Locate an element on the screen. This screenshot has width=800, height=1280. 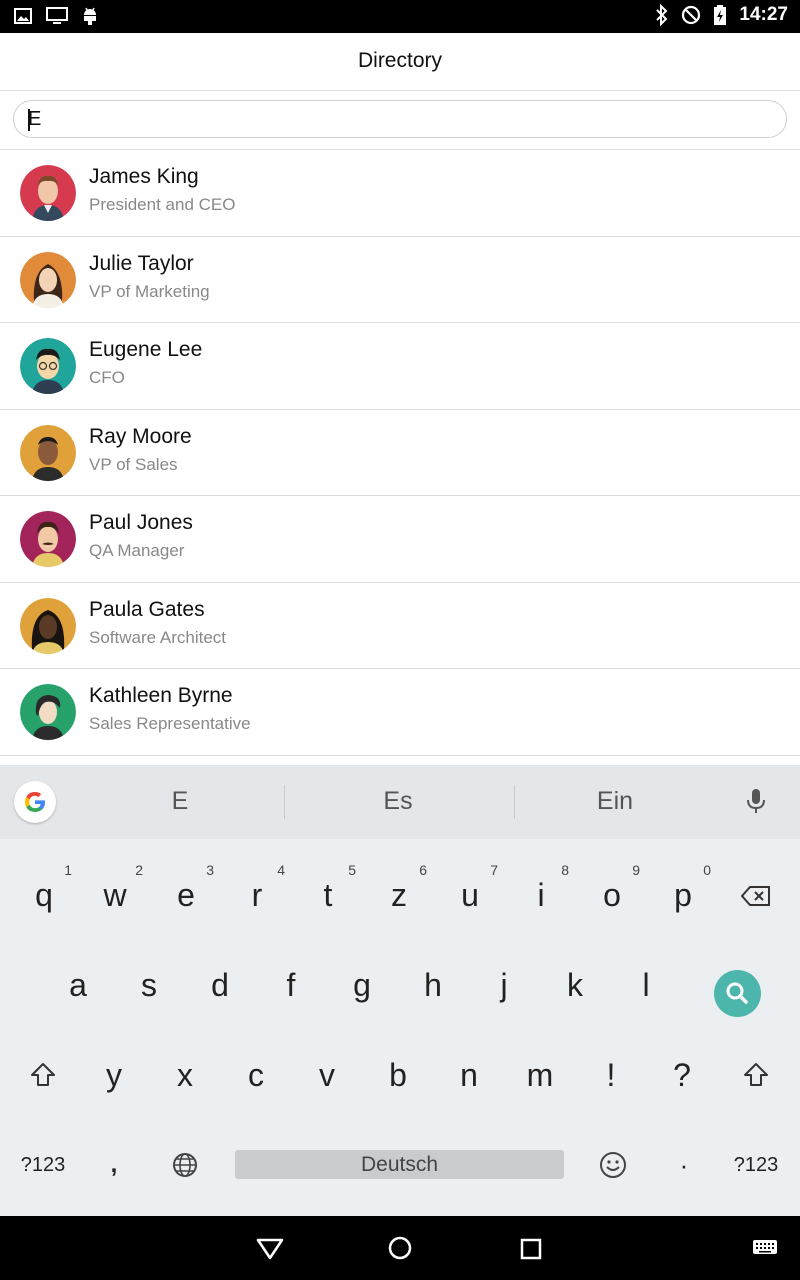
google-icon is located at coordinates (35, 802).